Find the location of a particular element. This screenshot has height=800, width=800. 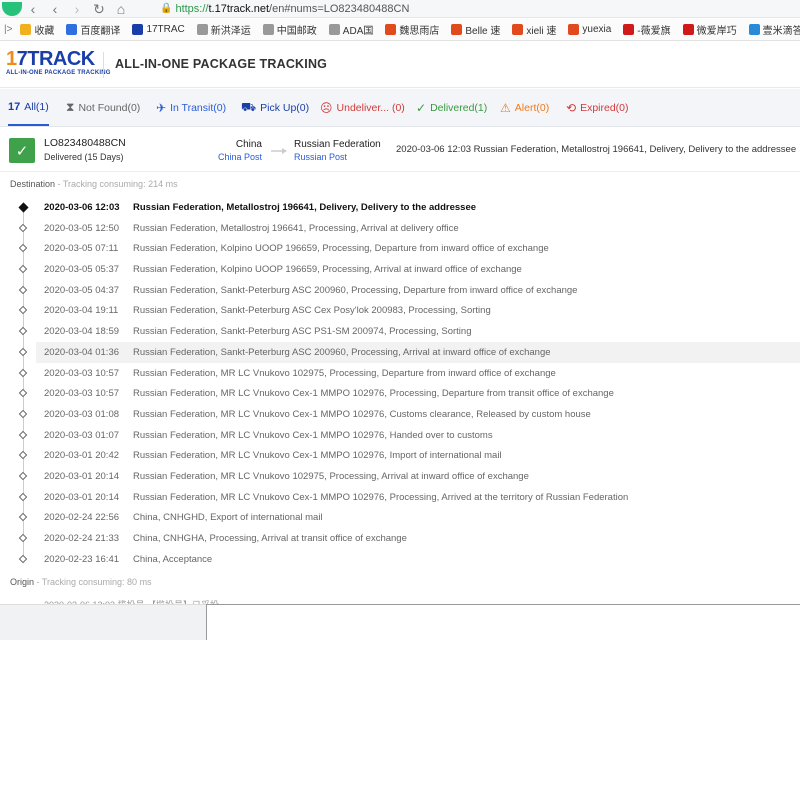

bookmark-item: 17TRAC is located at coordinates (158, 29).